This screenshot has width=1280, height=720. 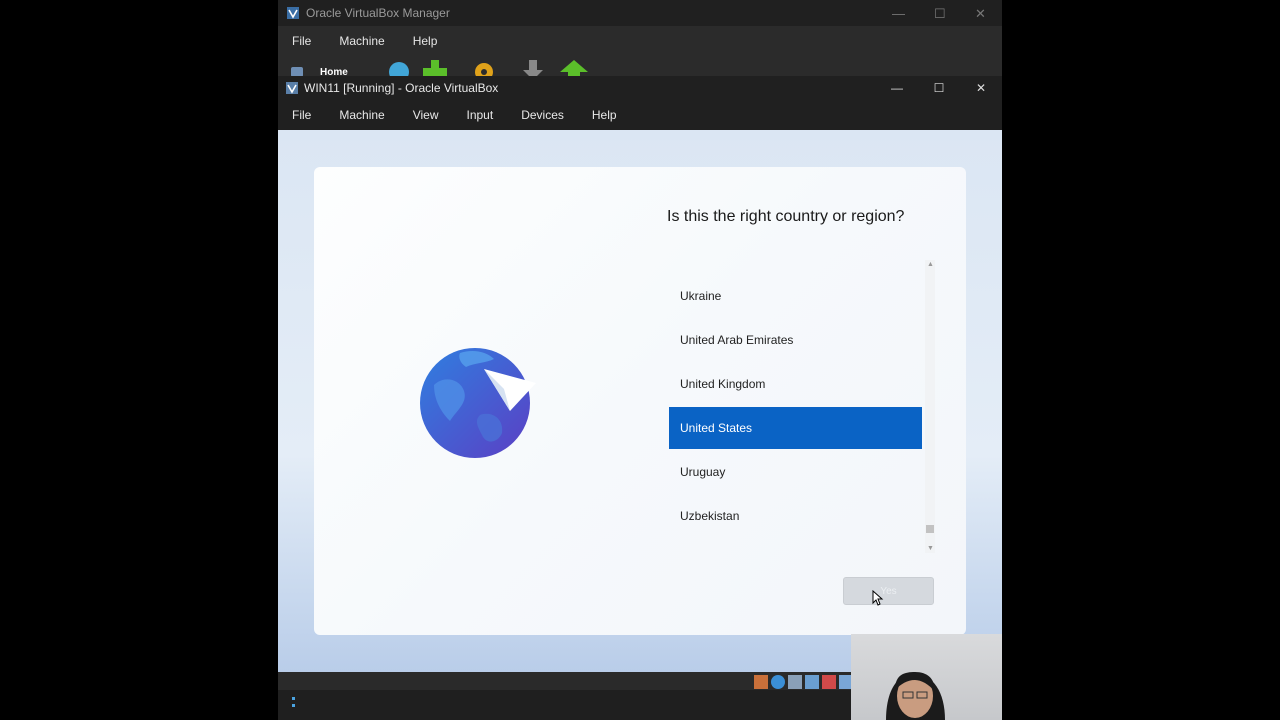 What do you see at coordinates (795, 428) in the screenshot?
I see `list-item-selected: United States` at bounding box center [795, 428].